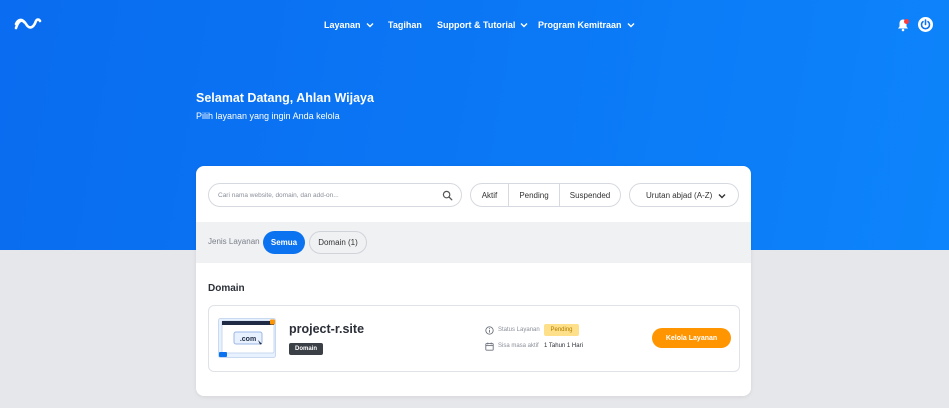  What do you see at coordinates (534, 195) in the screenshot?
I see `status-filter-pending: Pending` at bounding box center [534, 195].